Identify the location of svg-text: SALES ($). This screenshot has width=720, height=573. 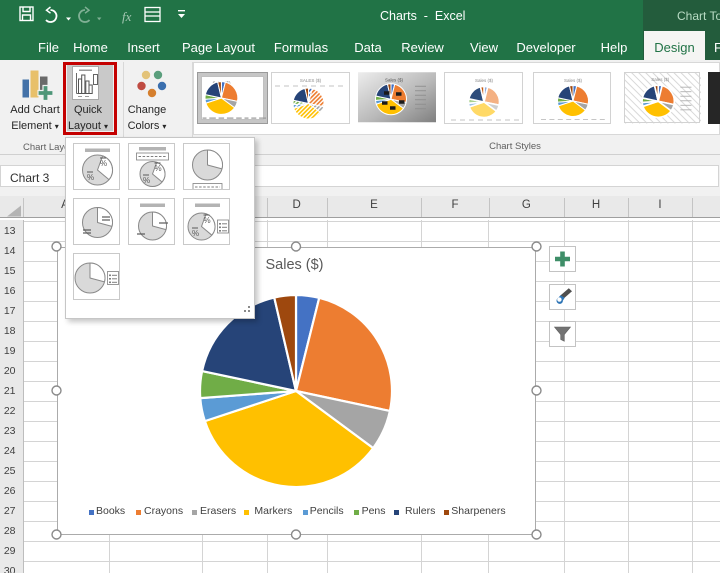
(311, 80).